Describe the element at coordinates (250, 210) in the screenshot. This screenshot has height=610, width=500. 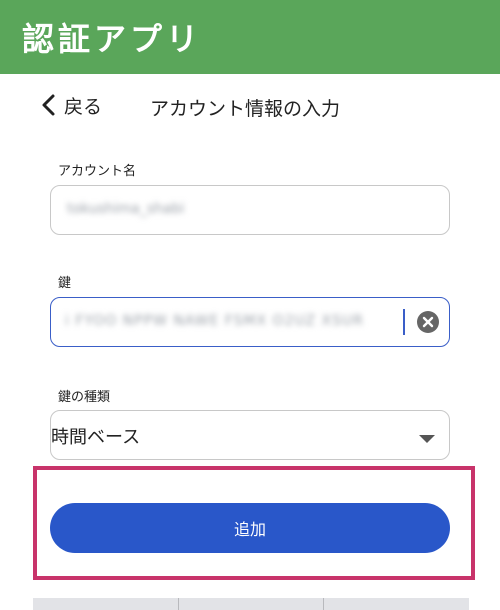
I see `account-name-field: tokushima_shabi` at that location.